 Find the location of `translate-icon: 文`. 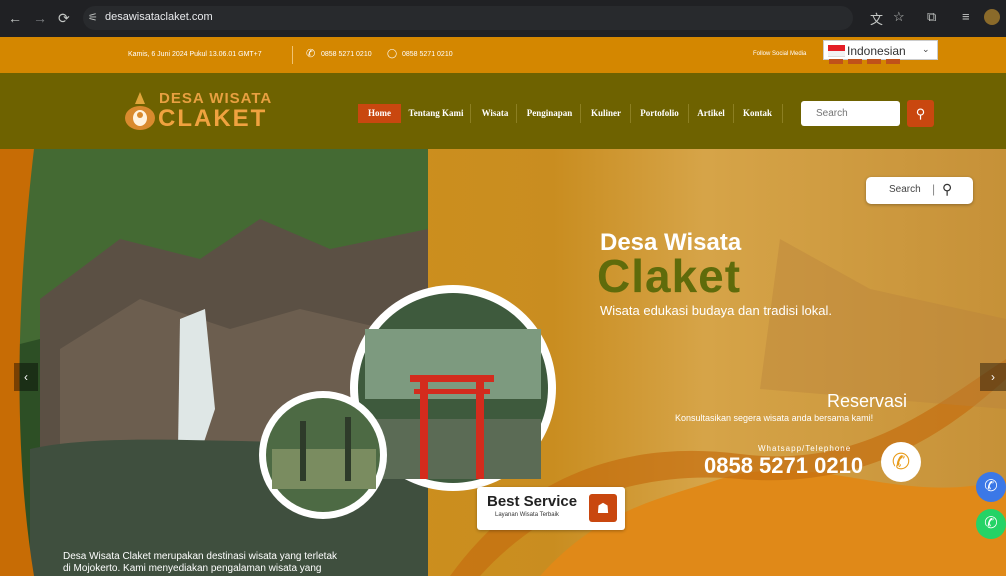

translate-icon: 文 is located at coordinates (876, 18).